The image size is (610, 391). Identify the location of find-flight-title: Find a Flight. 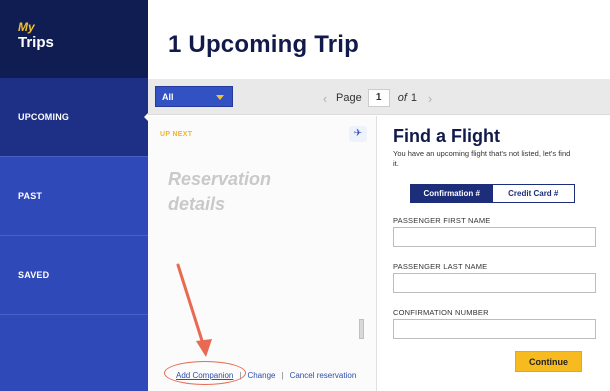
(446, 136).